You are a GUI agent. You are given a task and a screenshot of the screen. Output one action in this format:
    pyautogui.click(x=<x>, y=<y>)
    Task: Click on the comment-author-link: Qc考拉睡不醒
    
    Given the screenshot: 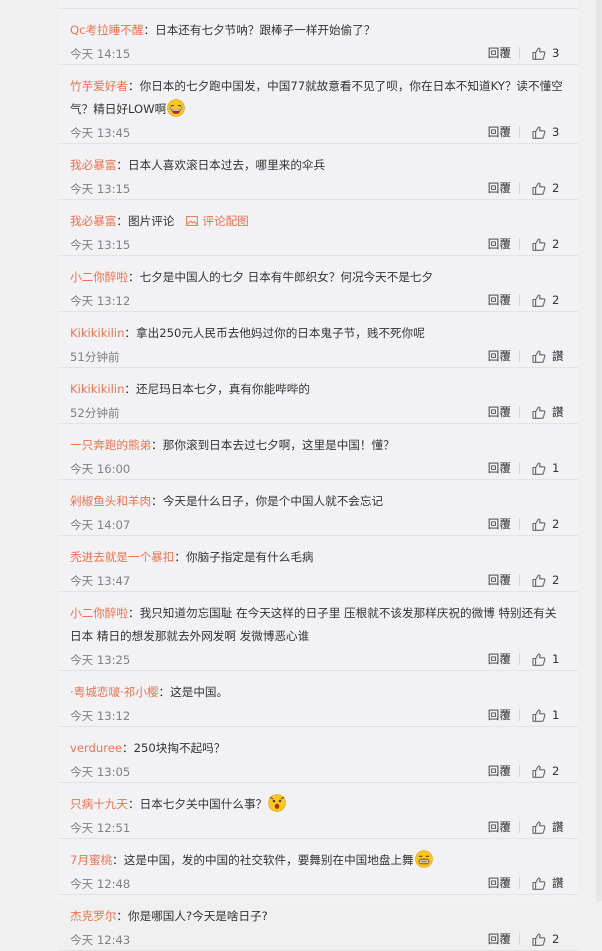 What is the action you would take?
    pyautogui.click(x=106, y=30)
    